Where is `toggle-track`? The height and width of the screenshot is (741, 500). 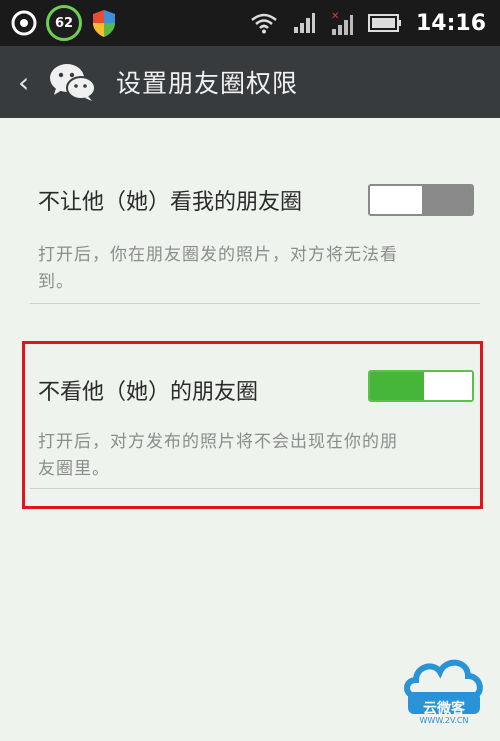 toggle-track is located at coordinates (447, 200).